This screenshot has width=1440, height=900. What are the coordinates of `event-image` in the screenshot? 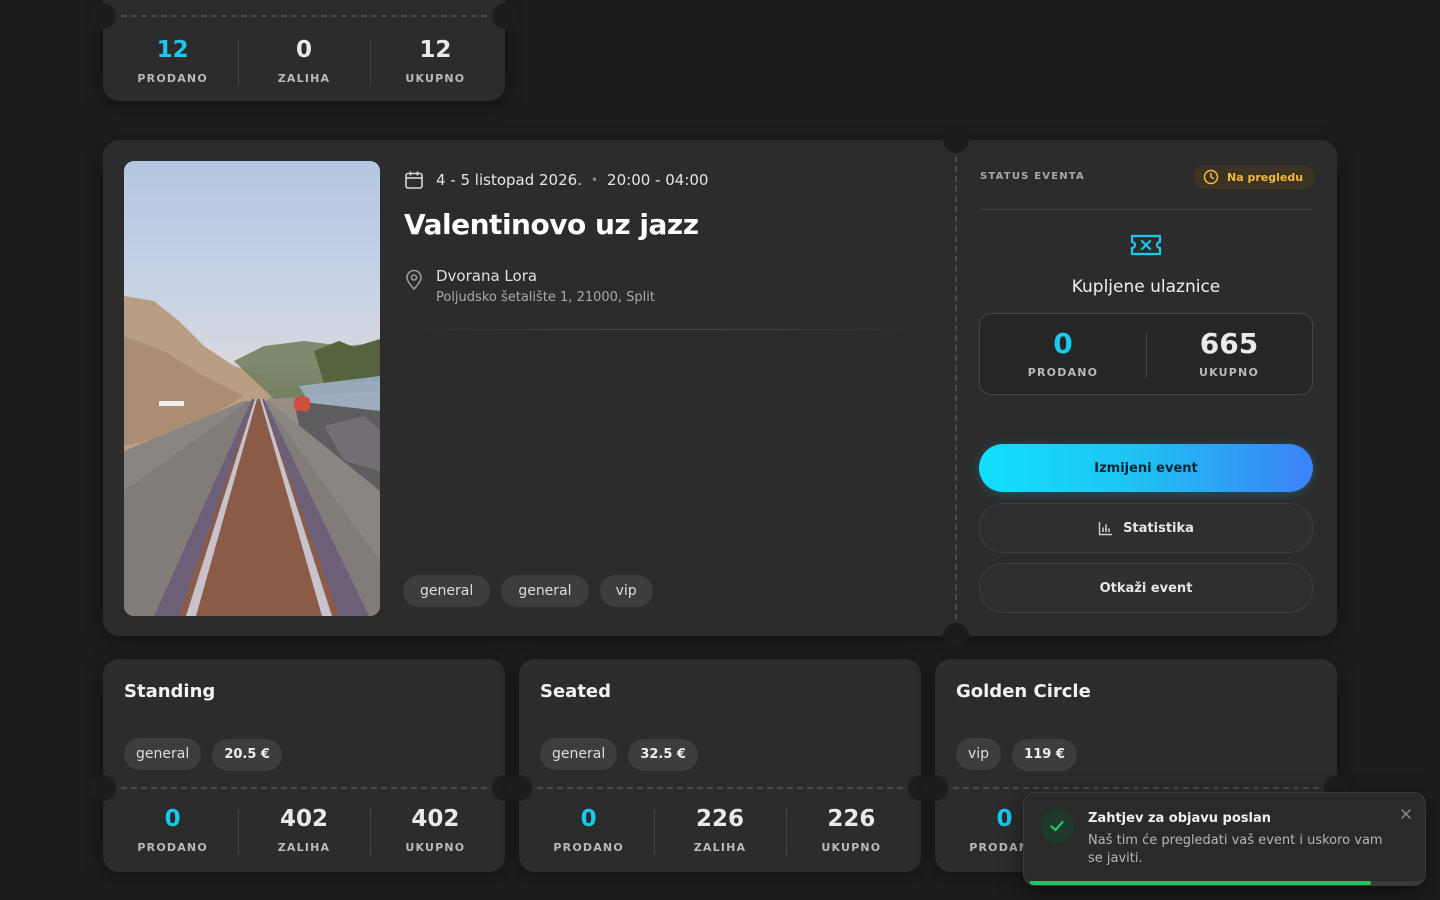 It's located at (252, 388).